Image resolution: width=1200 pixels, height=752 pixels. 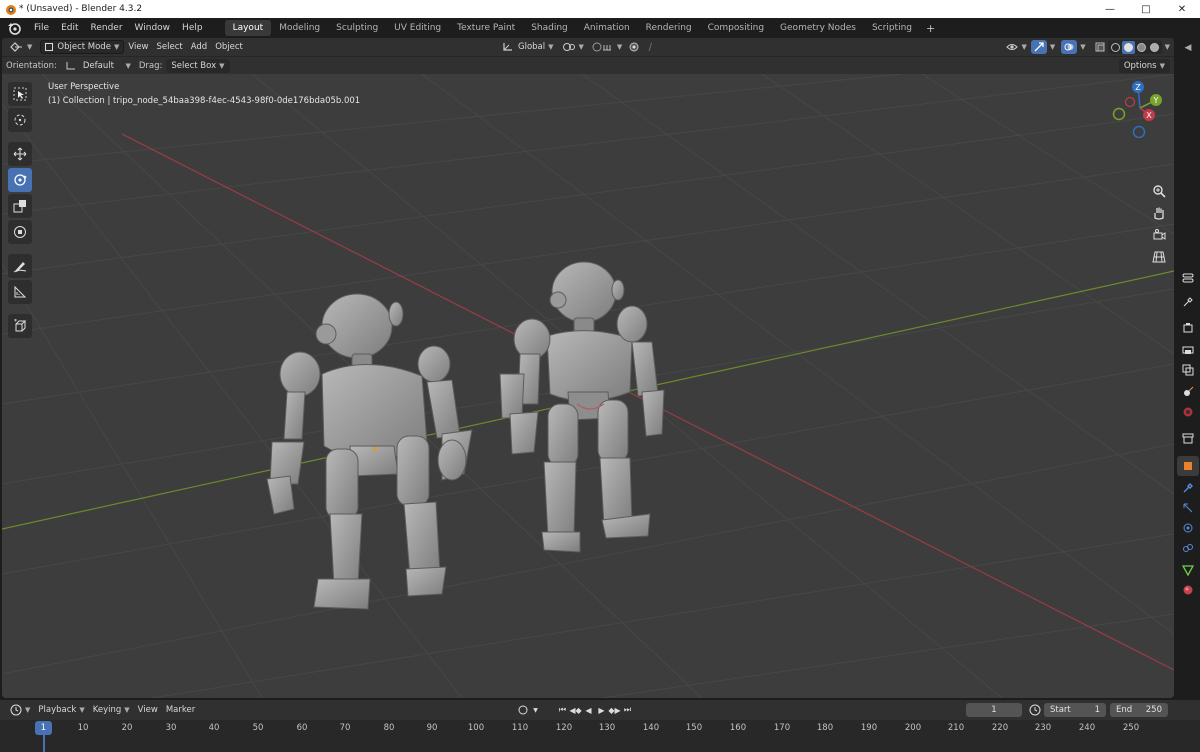 I want to click on rotate-tool, so click(x=20, y=180).